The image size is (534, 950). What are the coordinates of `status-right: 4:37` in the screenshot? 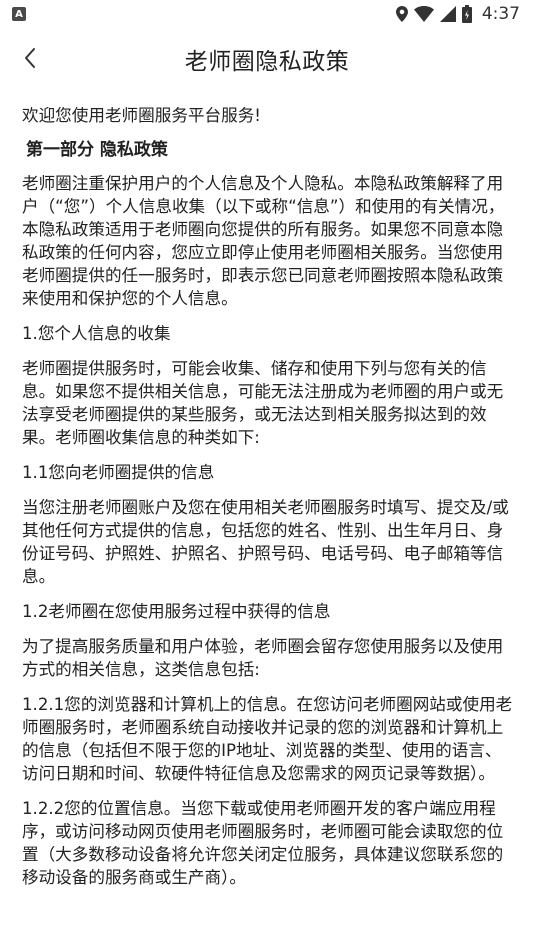 It's located at (457, 14).